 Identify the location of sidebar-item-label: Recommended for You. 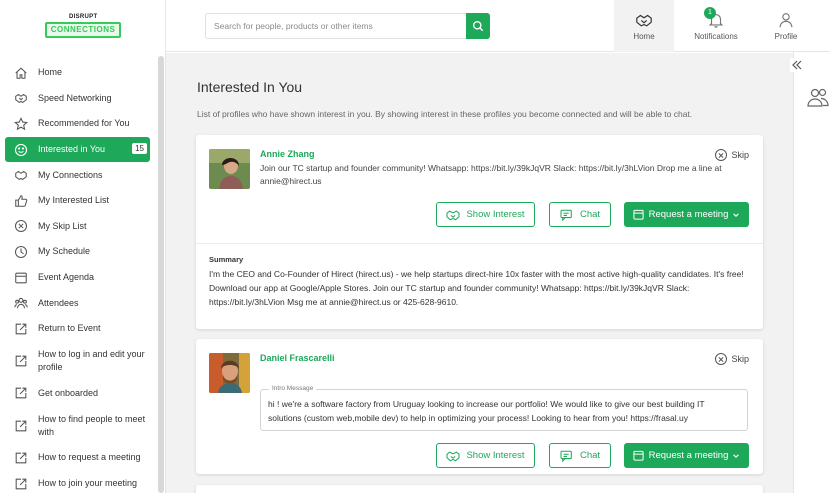
(84, 123).